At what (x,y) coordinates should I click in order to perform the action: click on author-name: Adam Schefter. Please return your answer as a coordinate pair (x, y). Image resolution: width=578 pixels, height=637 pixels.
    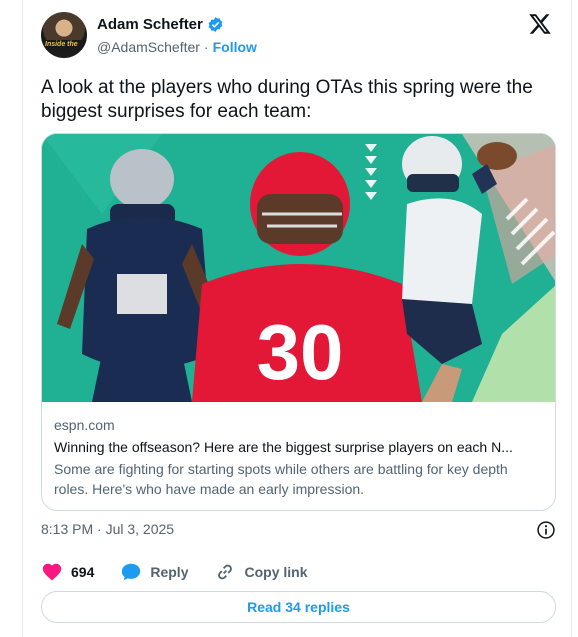
    Looking at the image, I should click on (150, 24).